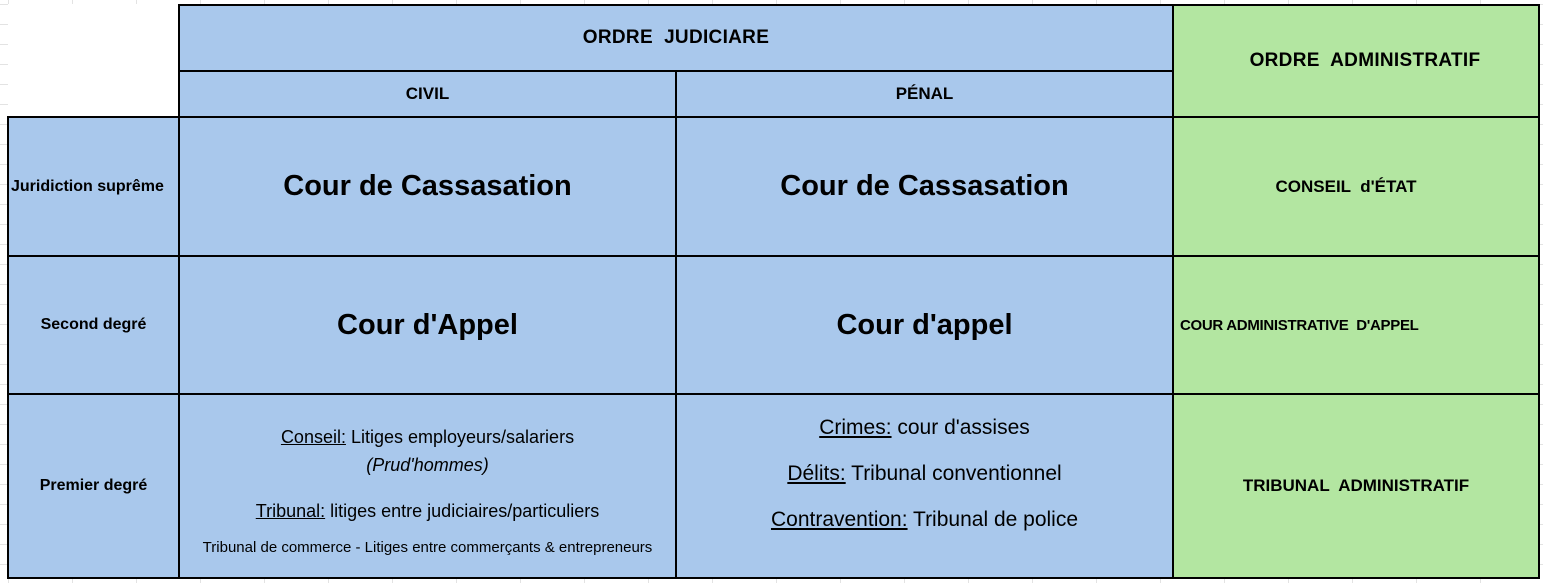  What do you see at coordinates (94, 61) in the screenshot?
I see `empty-corner-cell` at bounding box center [94, 61].